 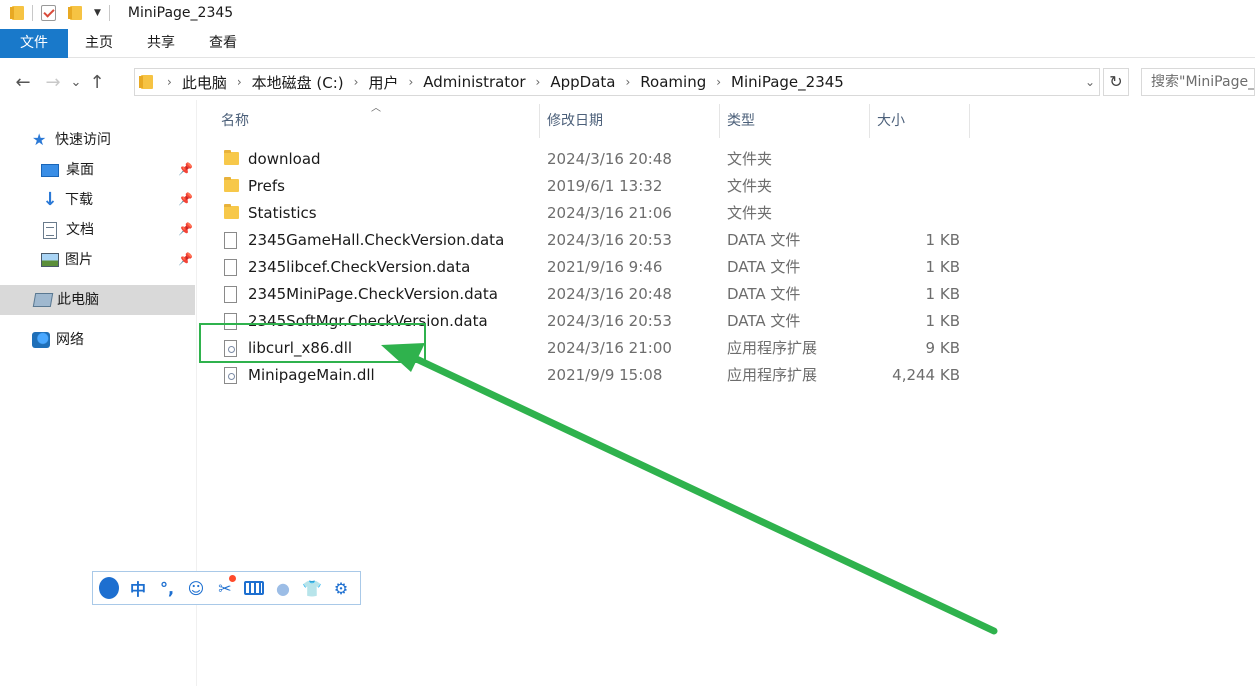 I want to click on file-size: 4,244 KB, so click(x=926, y=375).